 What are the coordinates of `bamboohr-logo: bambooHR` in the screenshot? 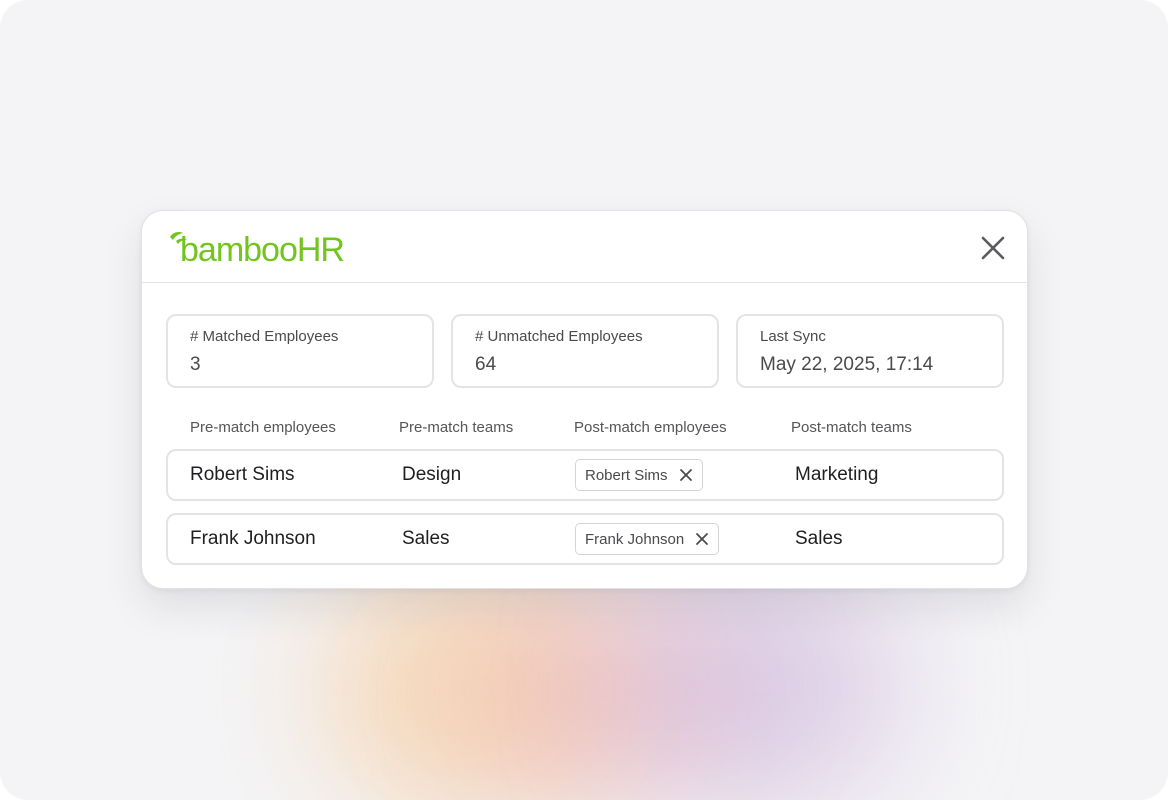 It's located at (257, 249).